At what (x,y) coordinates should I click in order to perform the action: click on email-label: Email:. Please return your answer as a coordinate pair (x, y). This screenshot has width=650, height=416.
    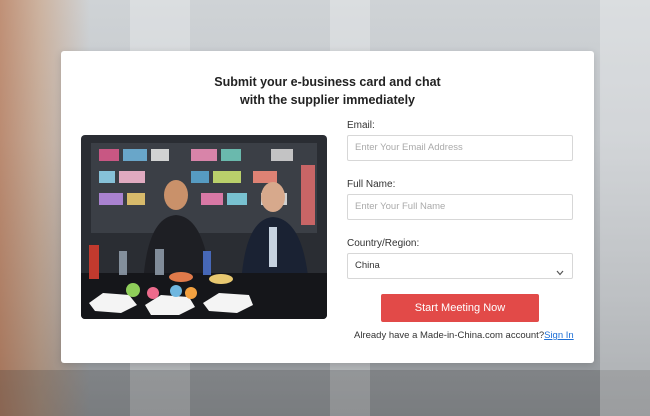
    Looking at the image, I should click on (361, 125).